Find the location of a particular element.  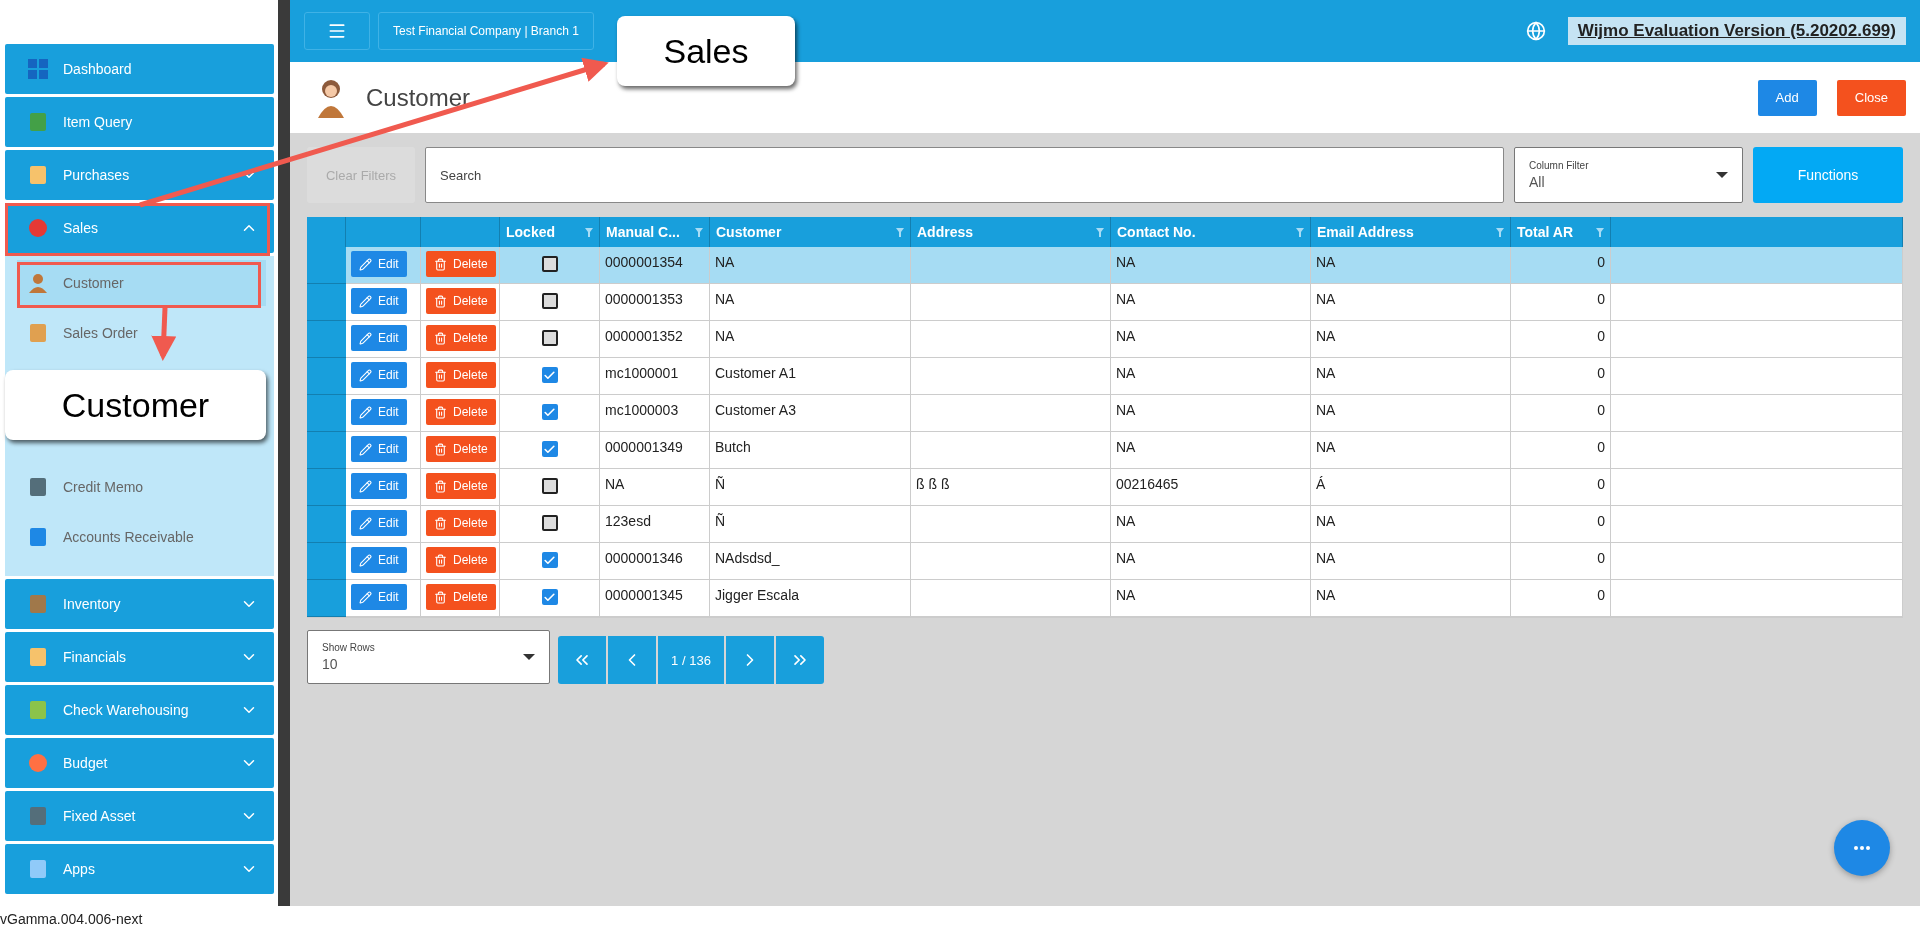

submenu-item: Accounts Receivable is located at coordinates (141, 537).